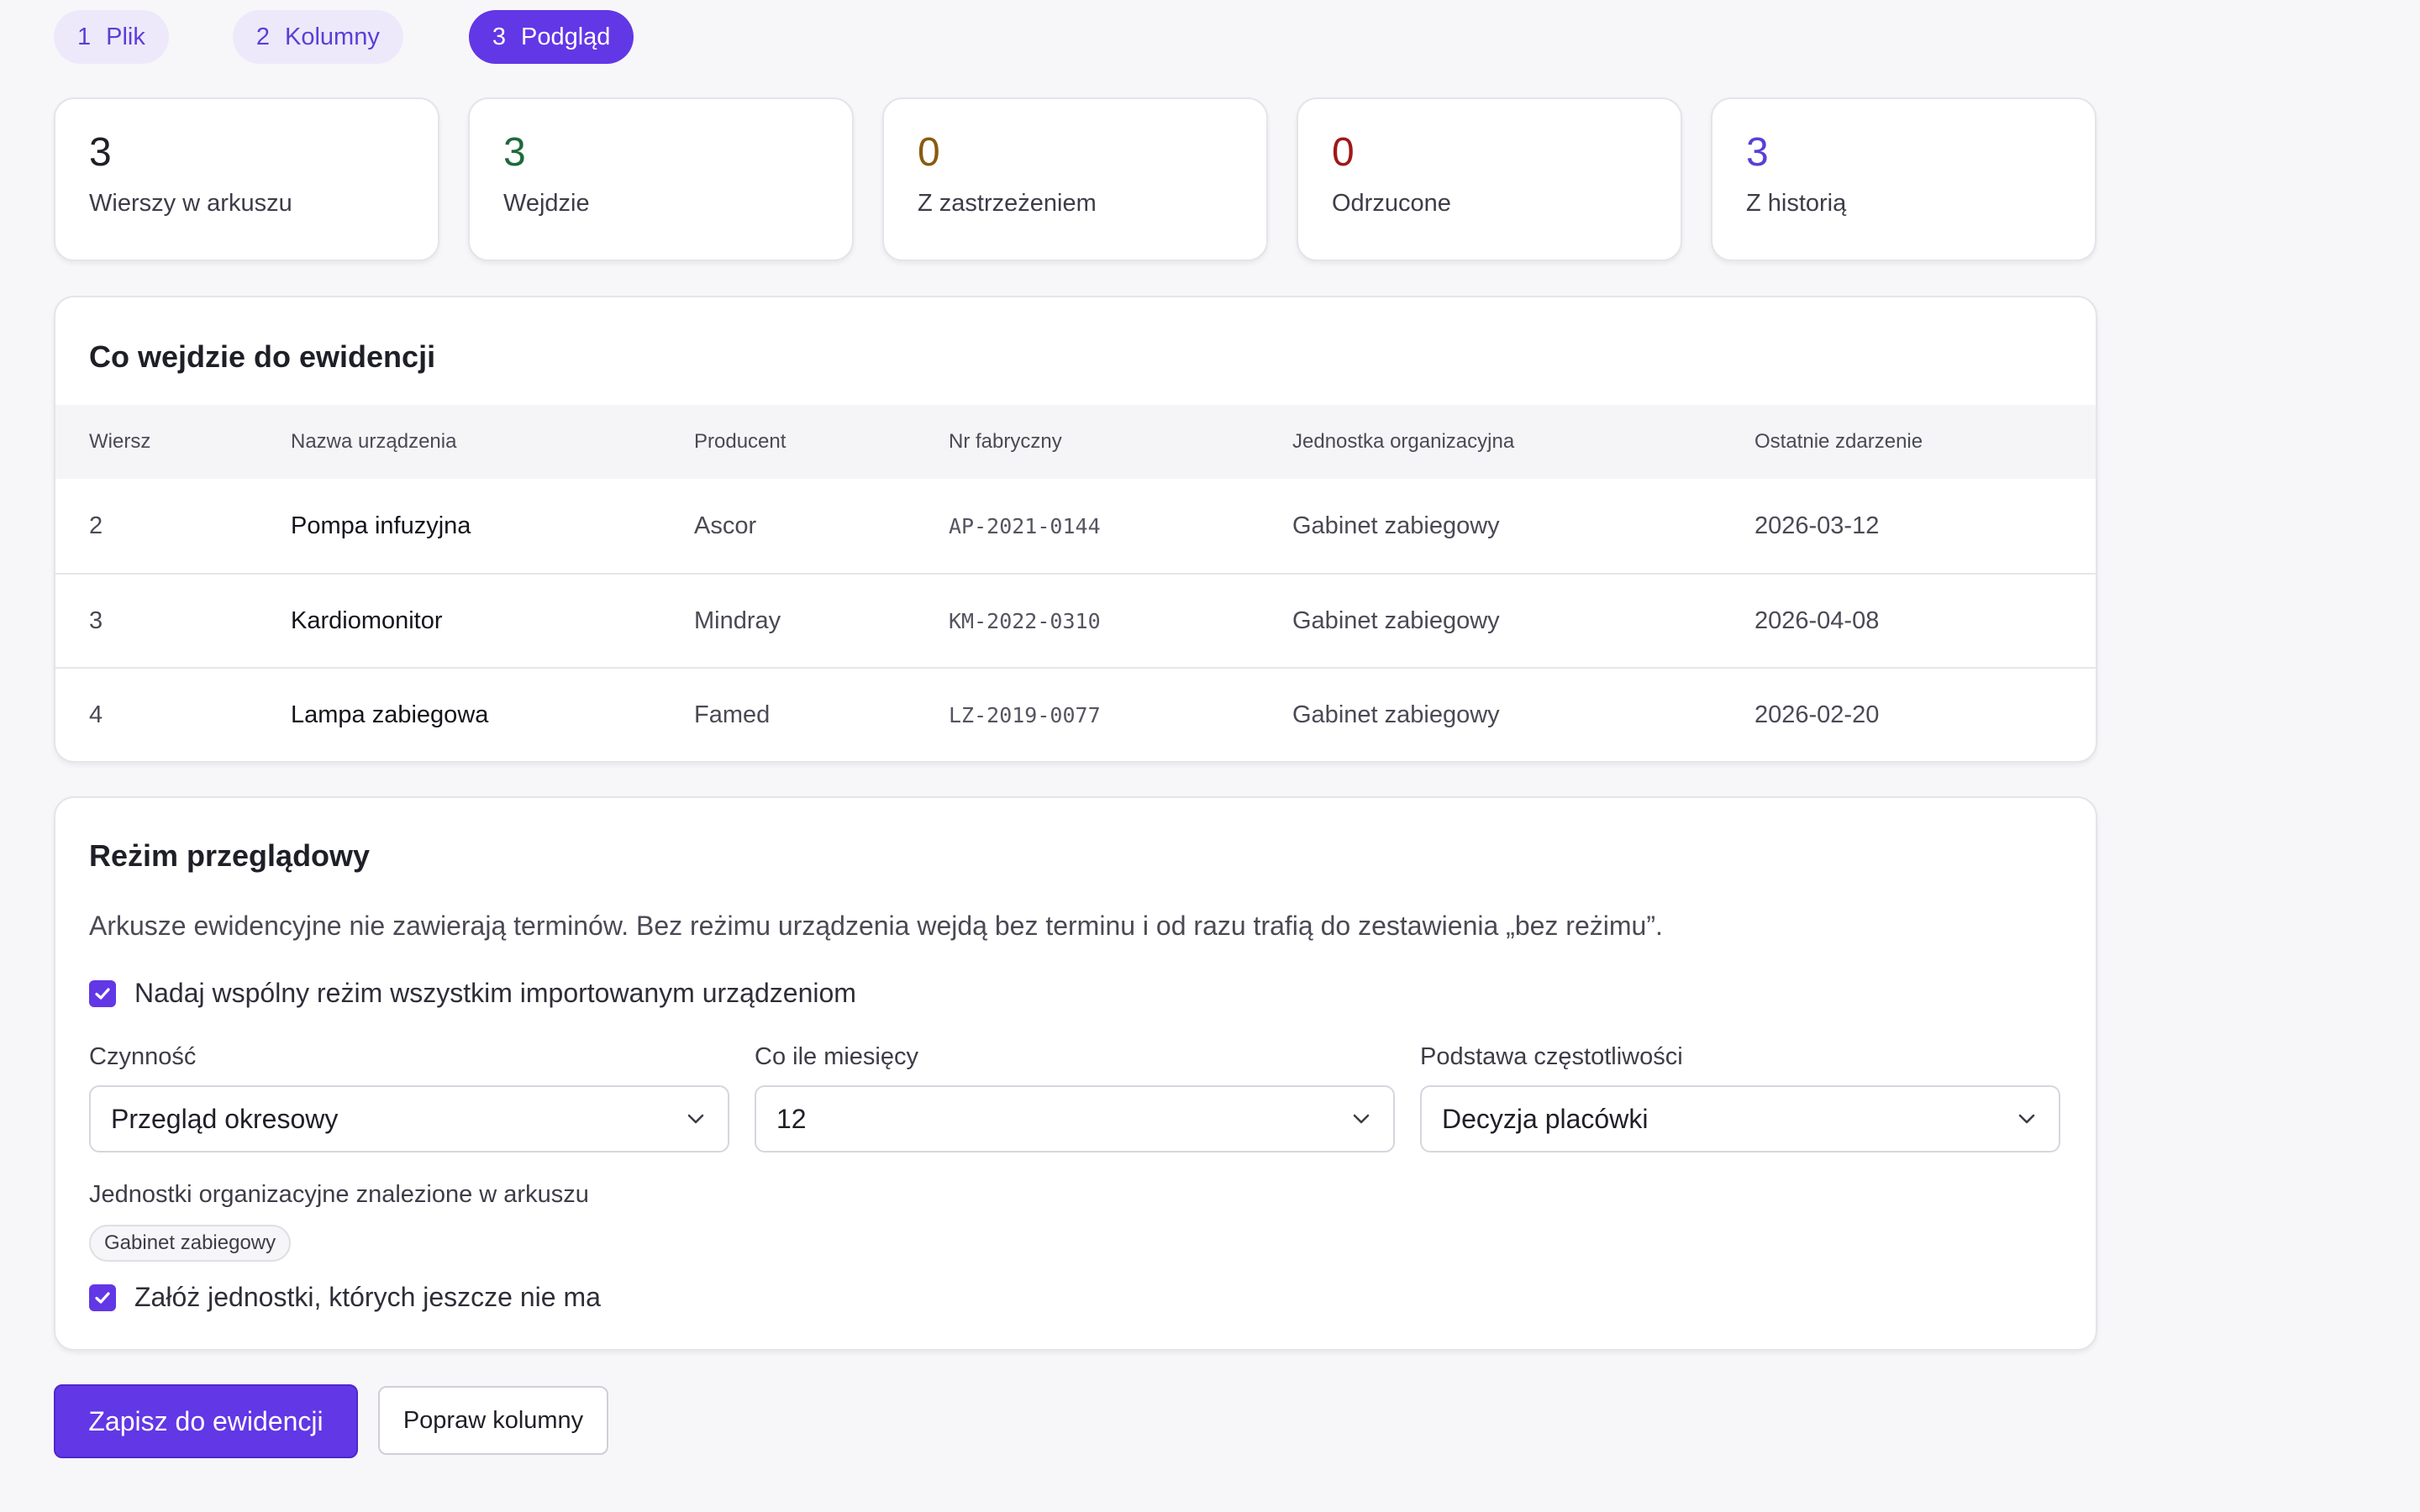 This screenshot has height=1512, width=2420. I want to click on unit-chip: Gabinet zabiegowy, so click(191, 1243).